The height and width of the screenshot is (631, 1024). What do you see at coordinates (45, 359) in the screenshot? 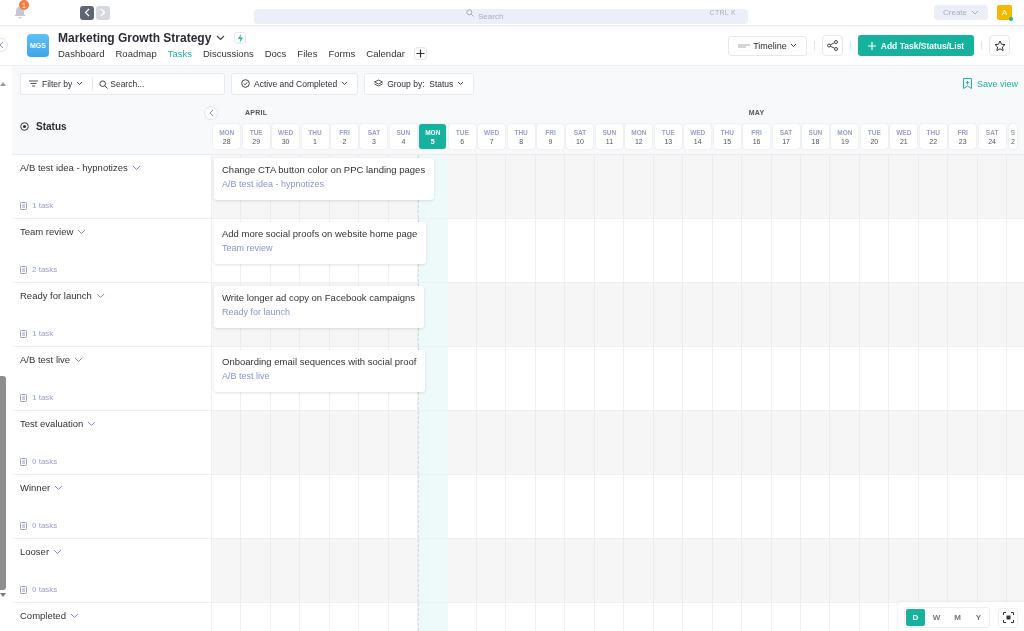
I see `group-name: A/B test live` at bounding box center [45, 359].